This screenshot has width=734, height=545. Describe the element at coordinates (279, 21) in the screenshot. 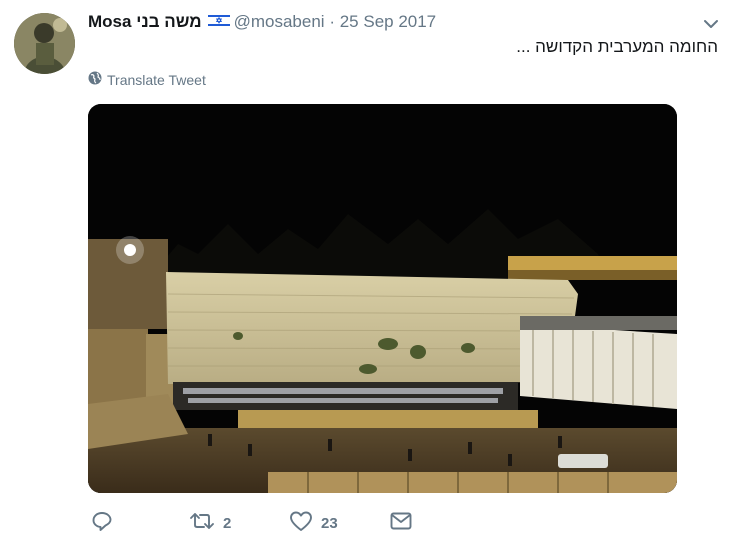

I see `author-handle: @mosabeni` at that location.